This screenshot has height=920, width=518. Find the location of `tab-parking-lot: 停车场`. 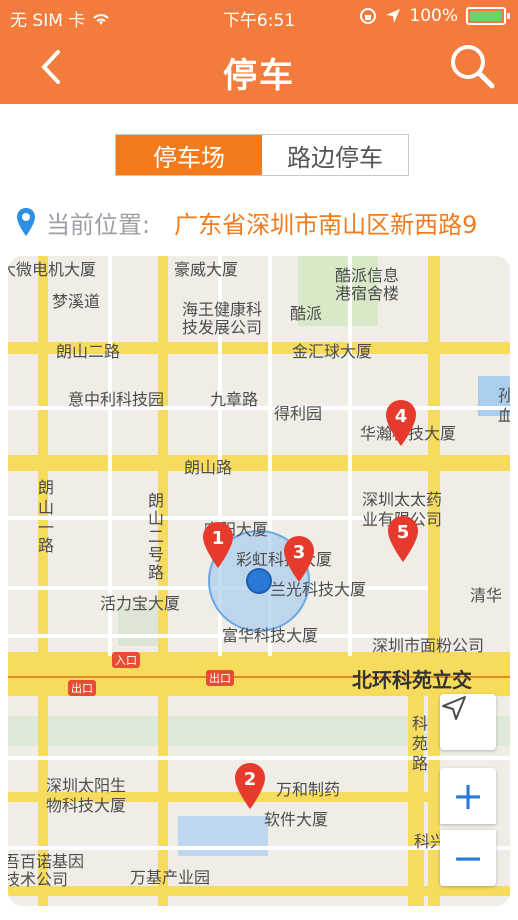

tab-parking-lot: 停车场 is located at coordinates (189, 155).